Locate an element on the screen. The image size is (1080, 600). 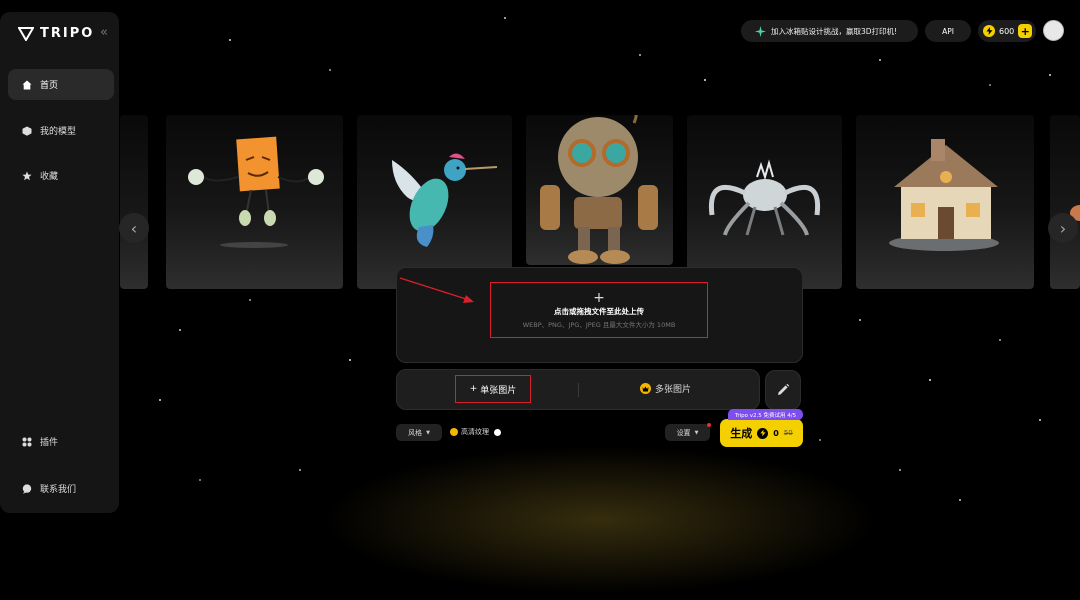
gallery-card-rusty-robot is located at coordinates (599, 190).